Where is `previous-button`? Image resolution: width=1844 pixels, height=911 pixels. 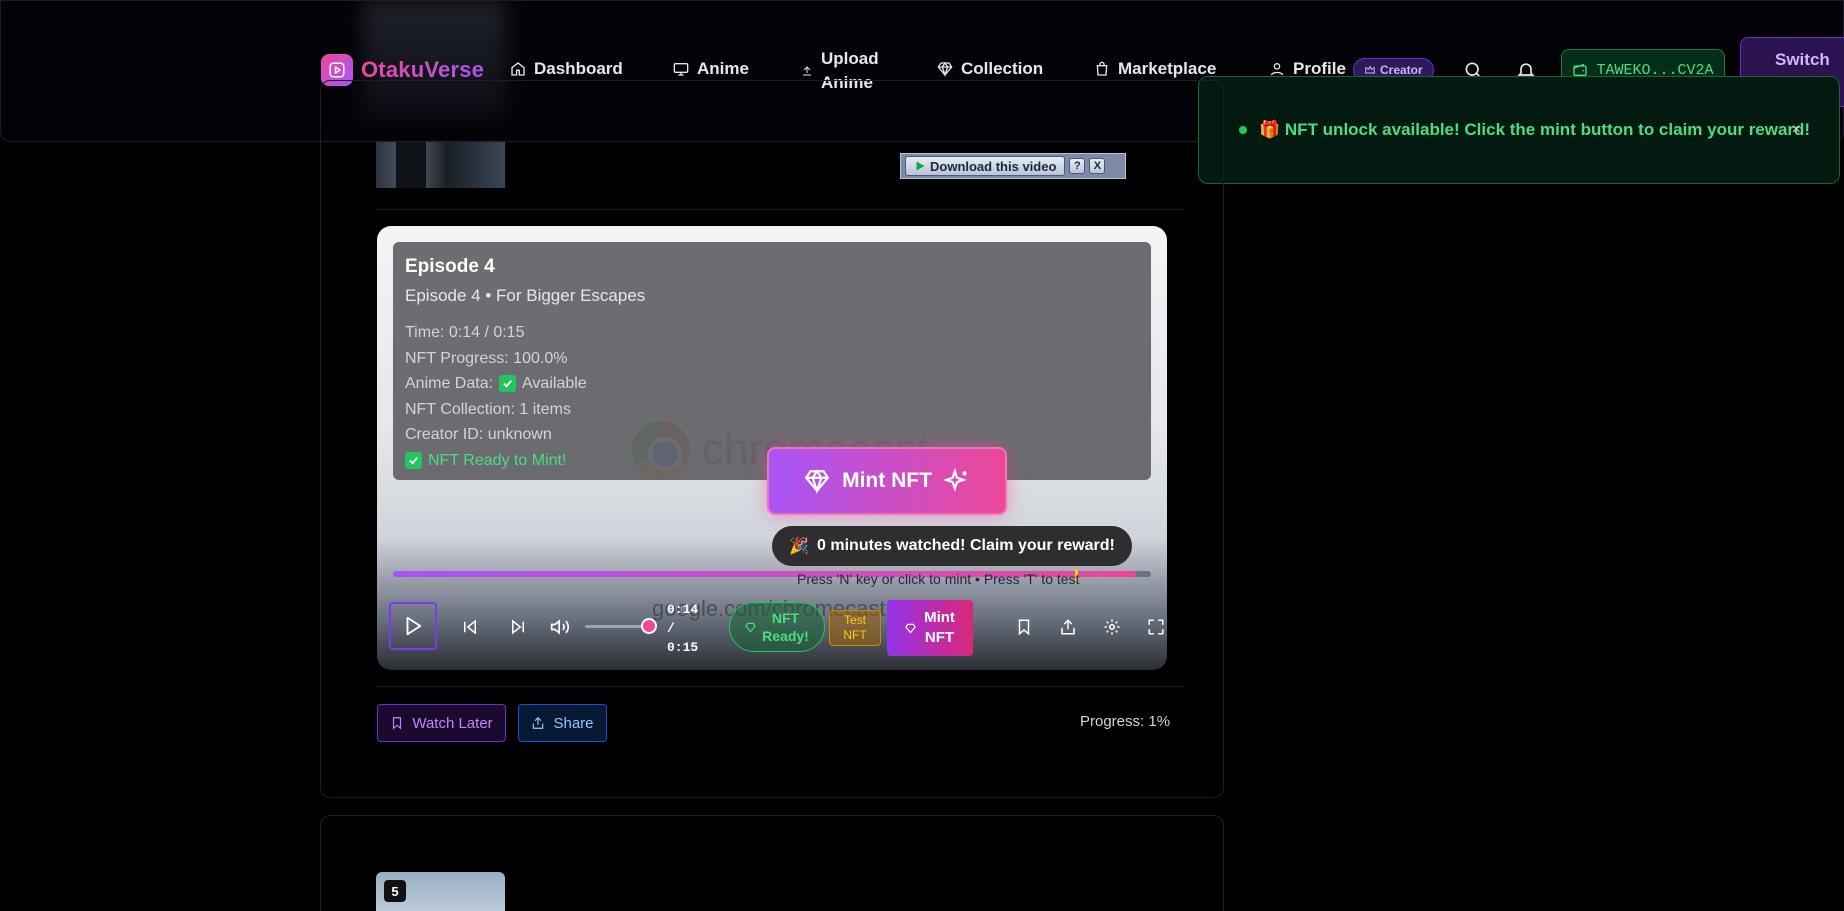 previous-button is located at coordinates (470, 627).